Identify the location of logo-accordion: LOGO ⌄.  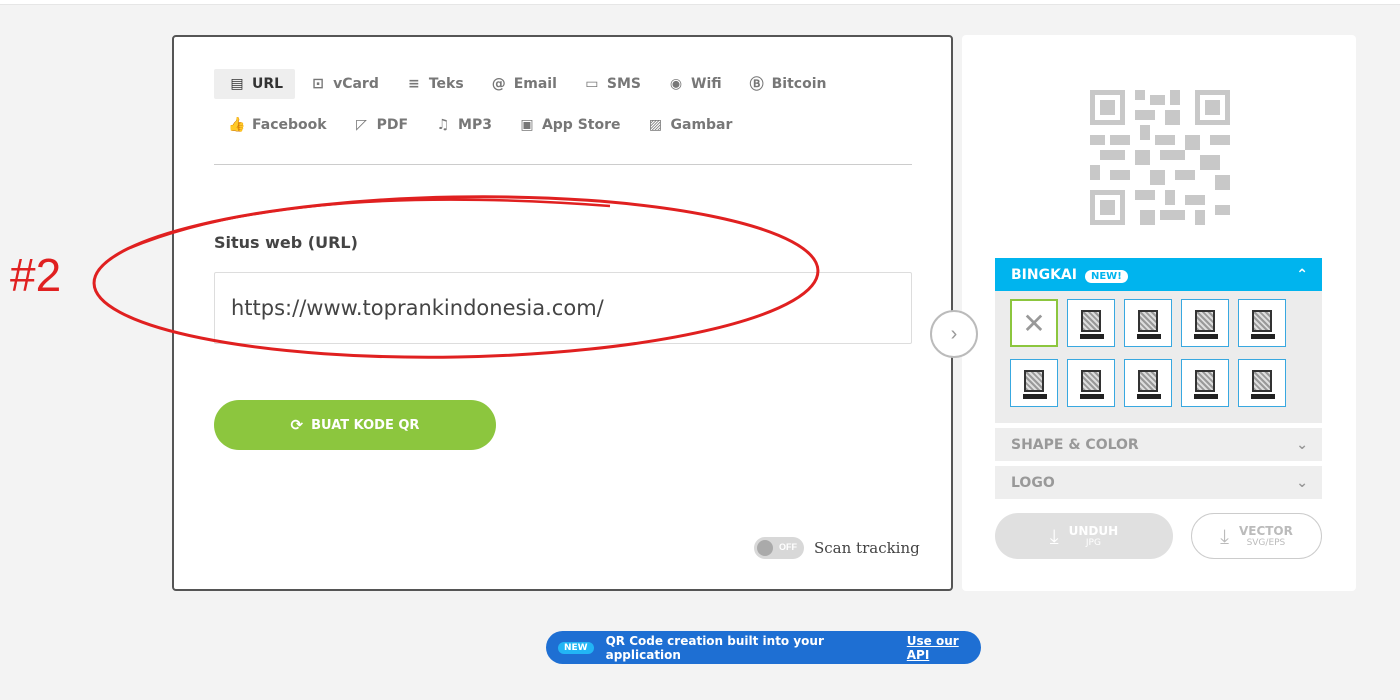
(1158, 482).